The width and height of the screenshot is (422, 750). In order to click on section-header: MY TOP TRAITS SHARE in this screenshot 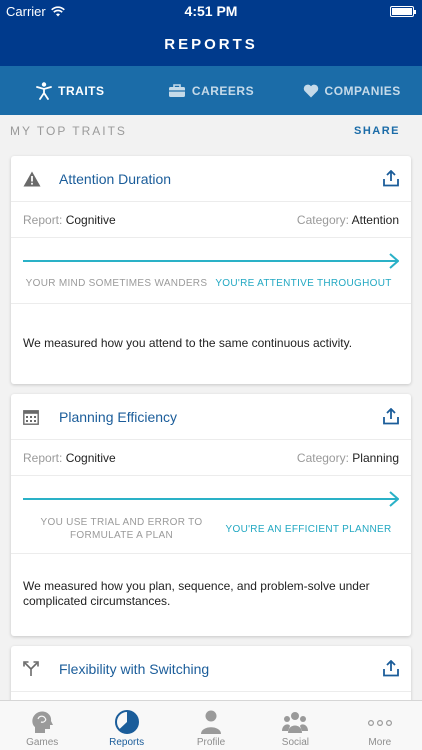, I will do `click(211, 131)`.